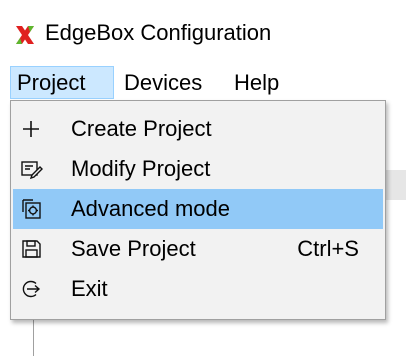 Image resolution: width=406 pixels, height=356 pixels. Describe the element at coordinates (328, 248) in the screenshot. I see `menu-item-shortcut: Ctrl+S` at that location.